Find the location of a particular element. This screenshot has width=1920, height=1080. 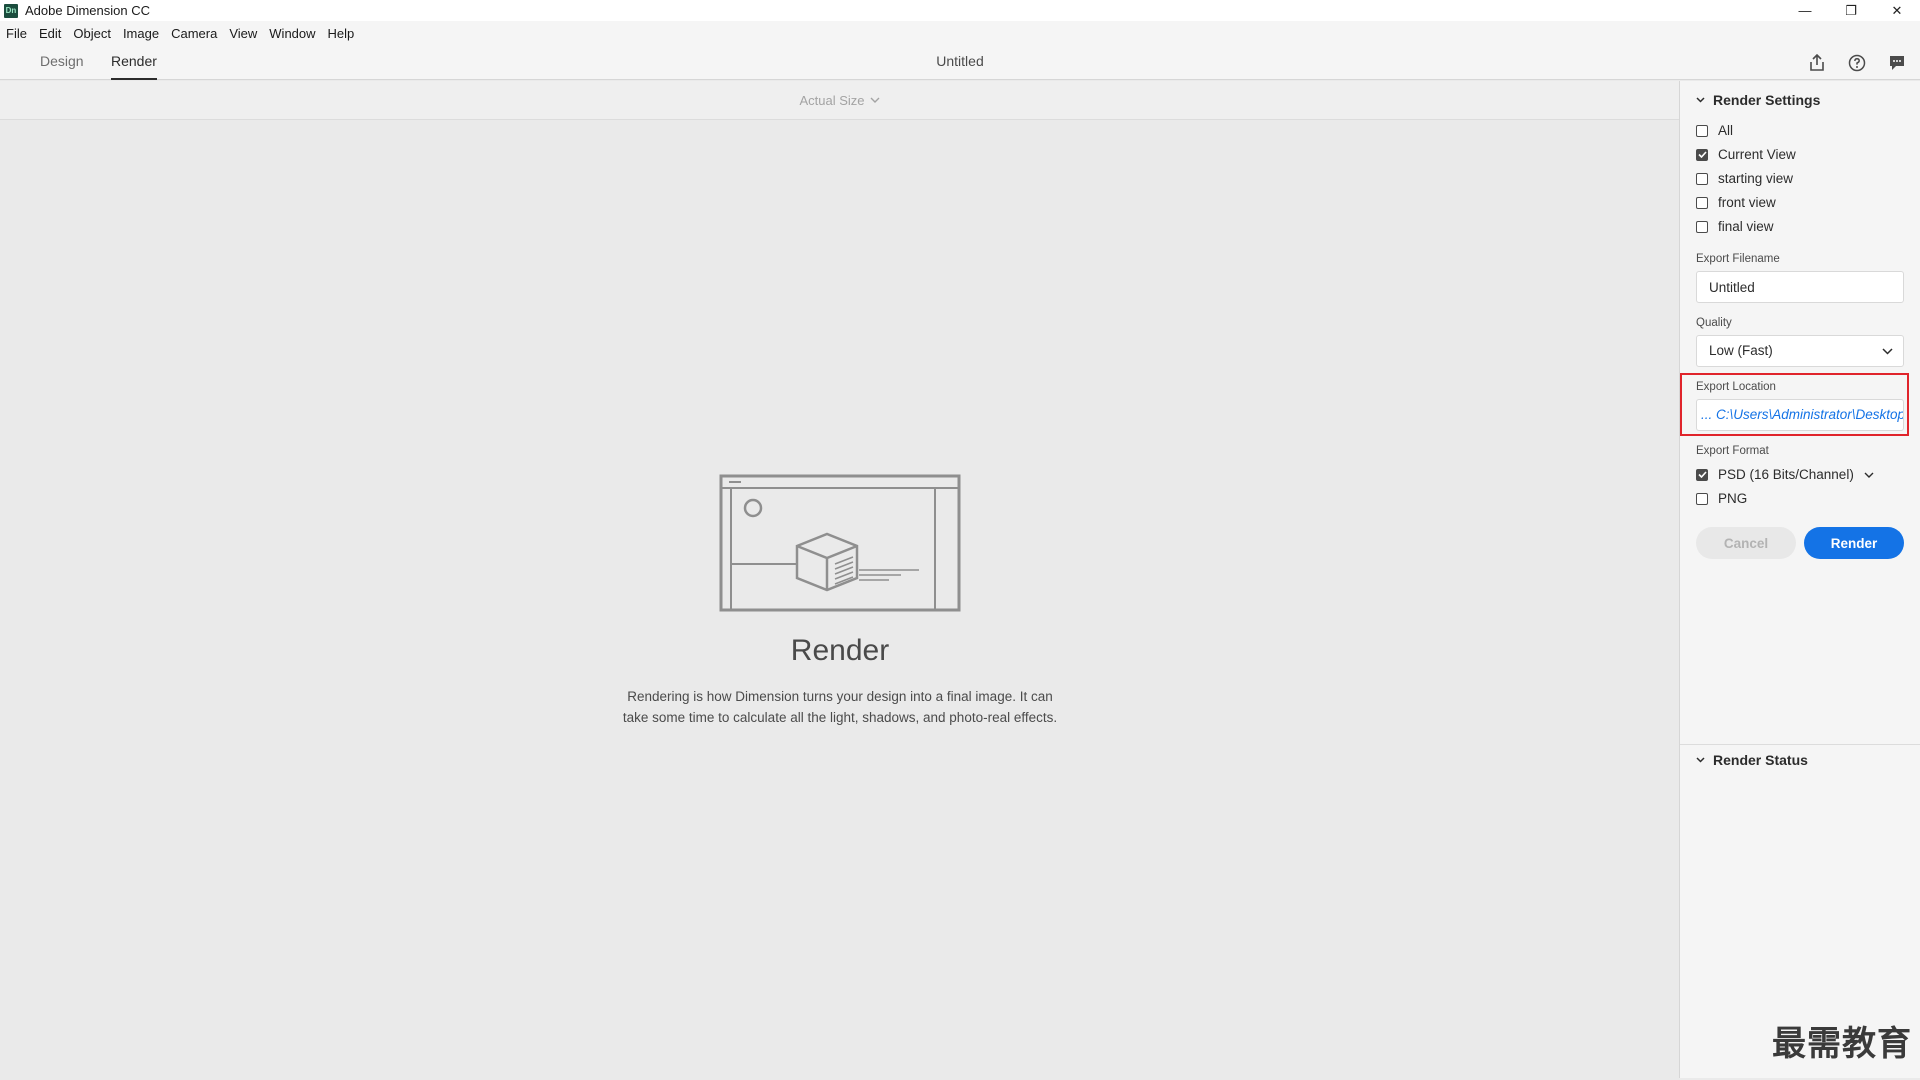

restore-button: ❐ is located at coordinates (1851, 10).